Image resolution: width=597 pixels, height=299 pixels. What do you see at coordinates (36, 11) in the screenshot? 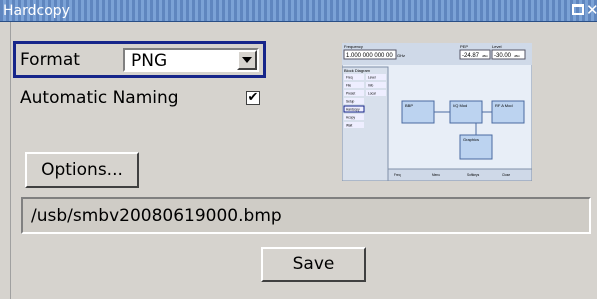
I see `window-title: Hardcopy` at bounding box center [36, 11].